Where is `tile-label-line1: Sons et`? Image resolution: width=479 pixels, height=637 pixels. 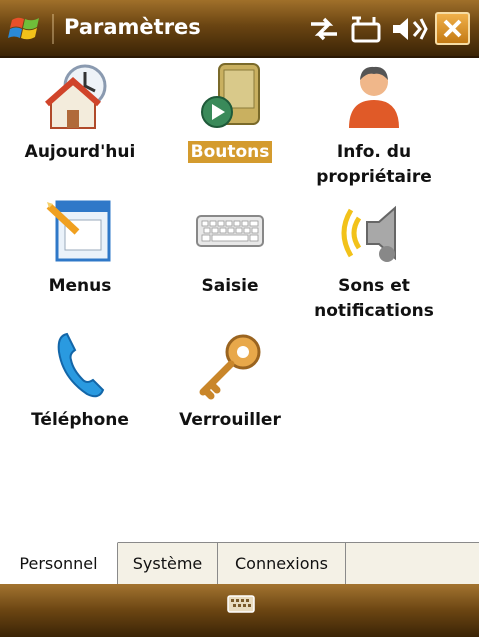 tile-label-line1: Sons et is located at coordinates (374, 286).